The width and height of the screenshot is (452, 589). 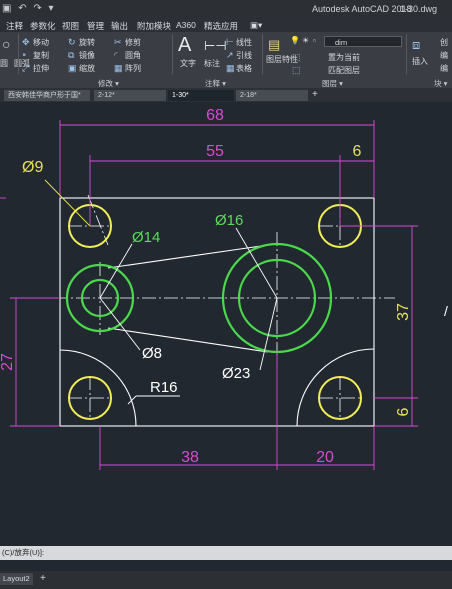 What do you see at coordinates (43, 578) in the screenshot?
I see `add-layout-button: +` at bounding box center [43, 578].